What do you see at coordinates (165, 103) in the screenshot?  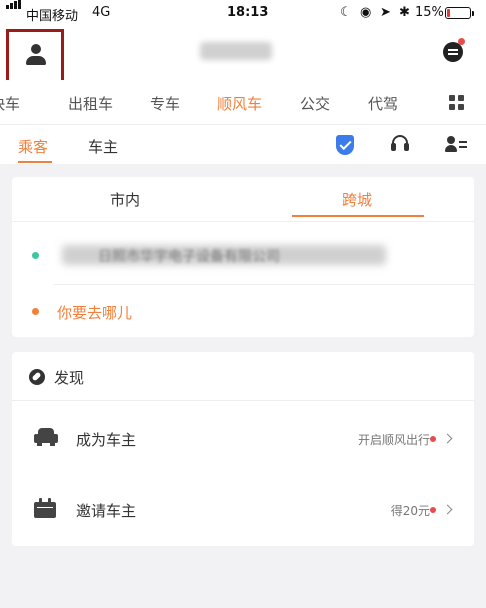 I see `tab-premier: 专车` at bounding box center [165, 103].